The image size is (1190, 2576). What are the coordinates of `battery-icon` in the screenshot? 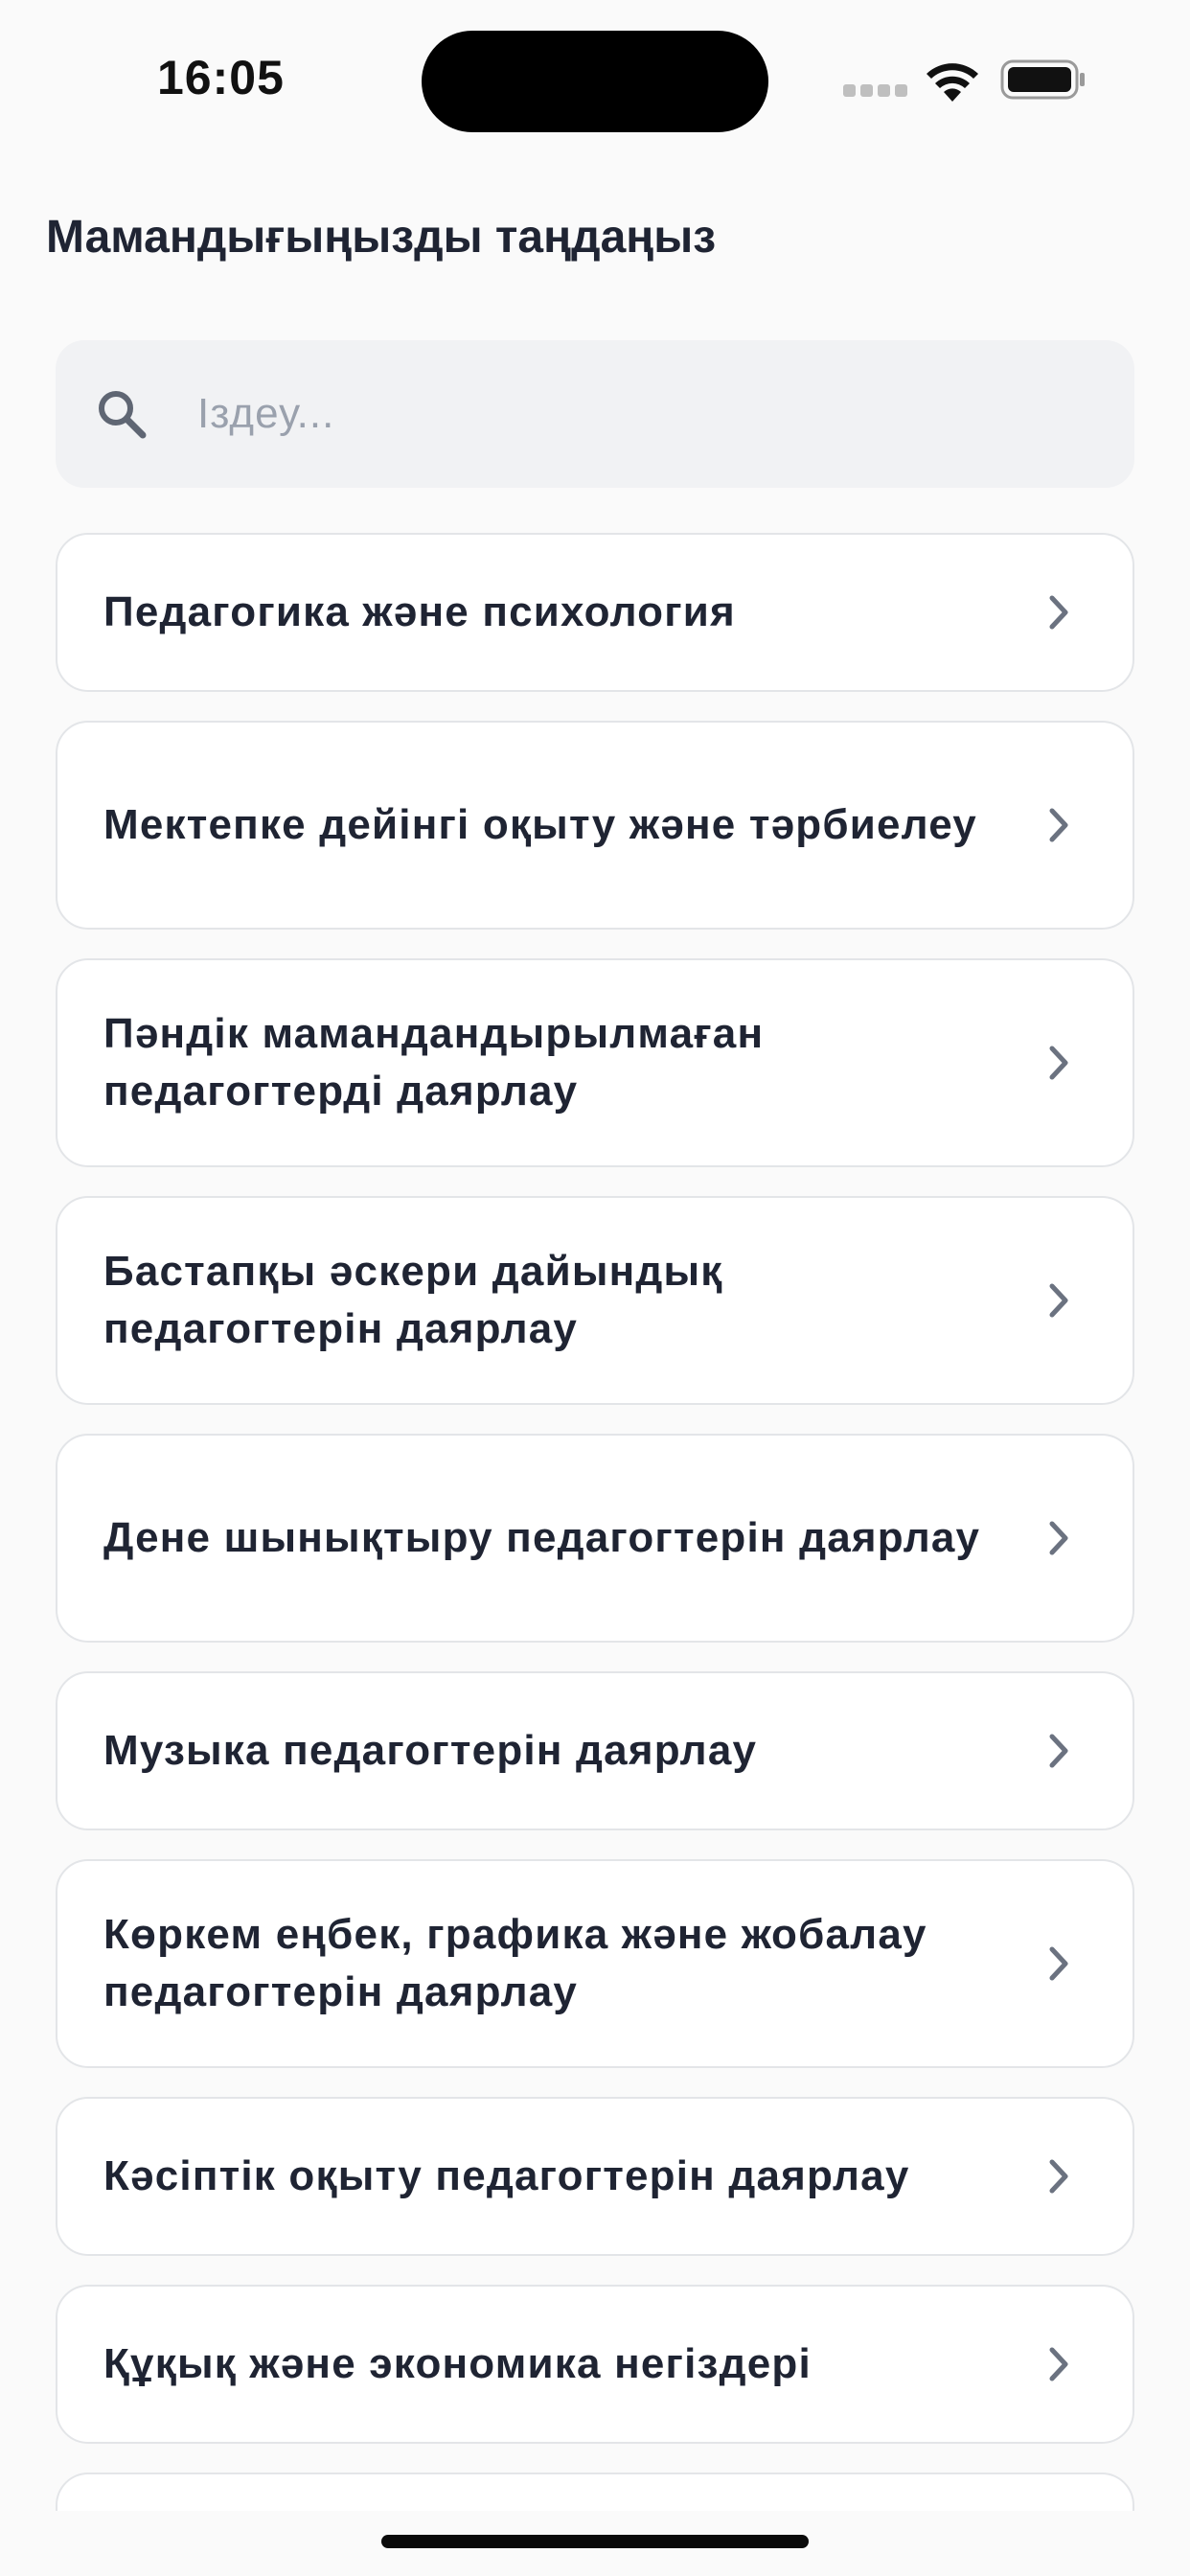 It's located at (1042, 79).